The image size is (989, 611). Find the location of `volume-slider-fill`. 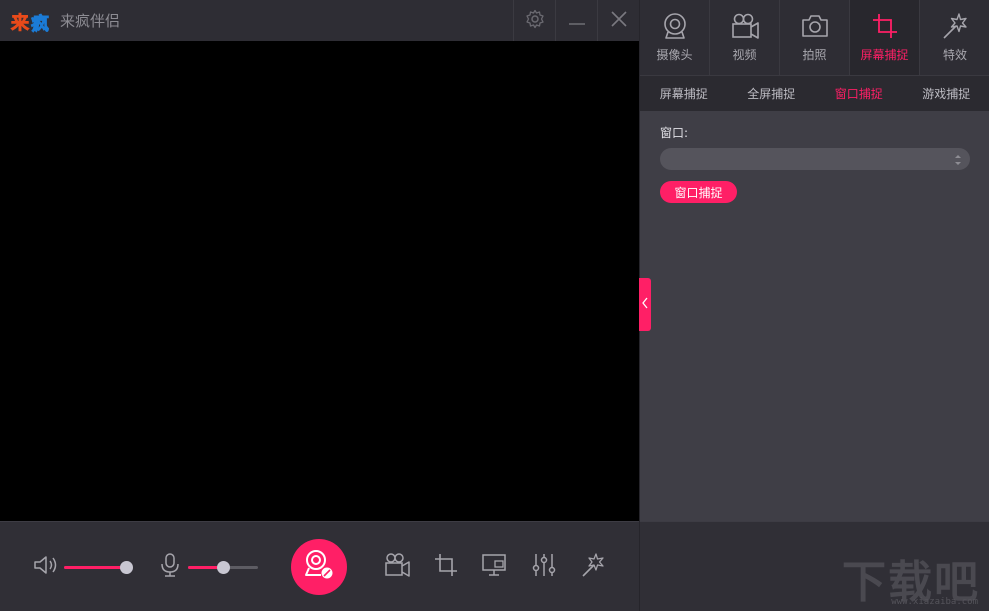

volume-slider-fill is located at coordinates (95, 567).